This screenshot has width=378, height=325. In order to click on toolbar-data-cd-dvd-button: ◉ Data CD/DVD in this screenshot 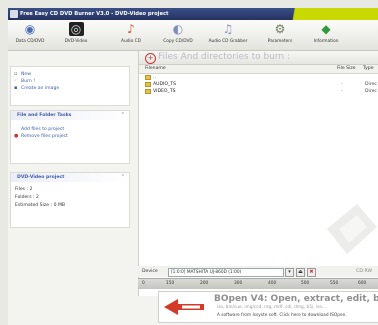, I will do `click(30, 35)`.